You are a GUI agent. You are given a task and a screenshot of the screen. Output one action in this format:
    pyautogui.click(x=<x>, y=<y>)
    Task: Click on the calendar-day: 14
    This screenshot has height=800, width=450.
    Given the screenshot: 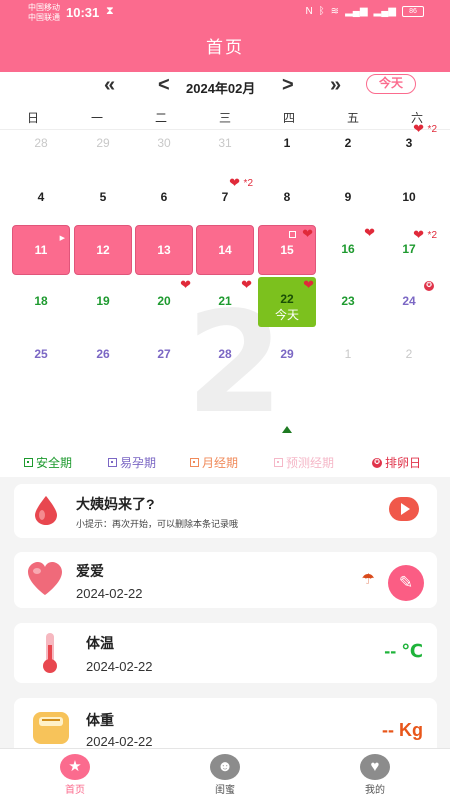 What is the action you would take?
    pyautogui.click(x=225, y=250)
    